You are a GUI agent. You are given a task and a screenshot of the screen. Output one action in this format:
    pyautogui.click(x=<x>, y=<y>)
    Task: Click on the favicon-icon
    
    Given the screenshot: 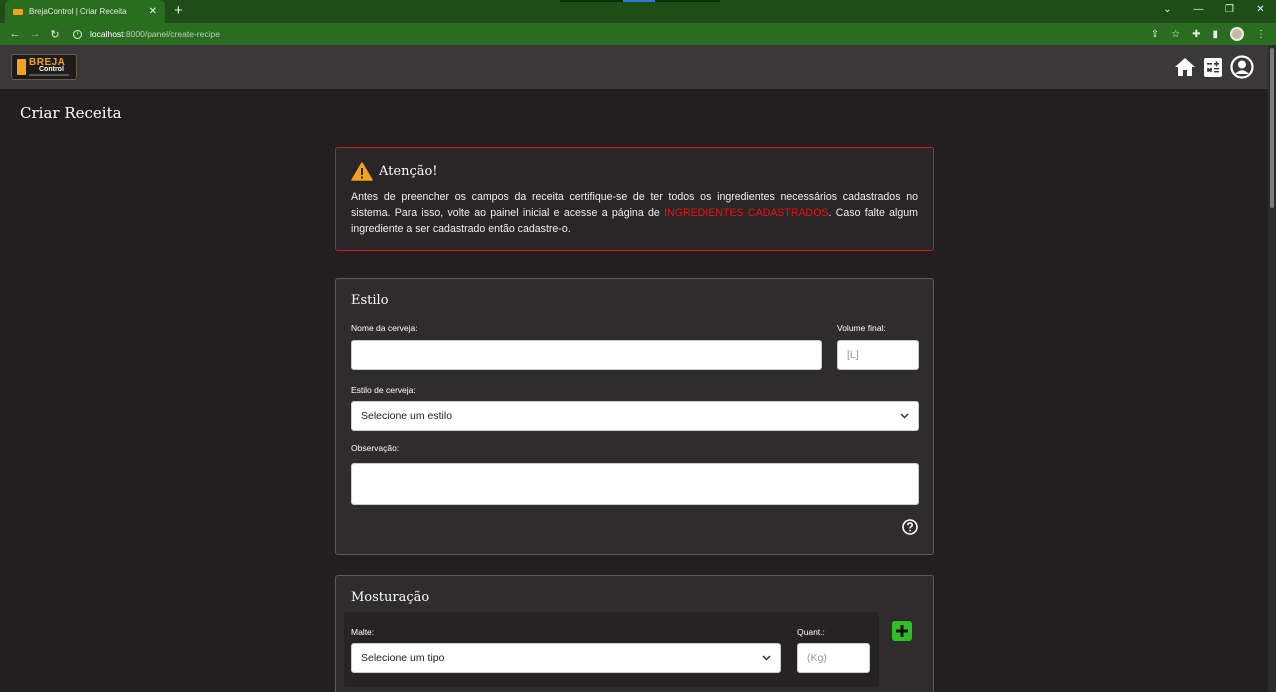 What is the action you would take?
    pyautogui.click(x=18, y=11)
    